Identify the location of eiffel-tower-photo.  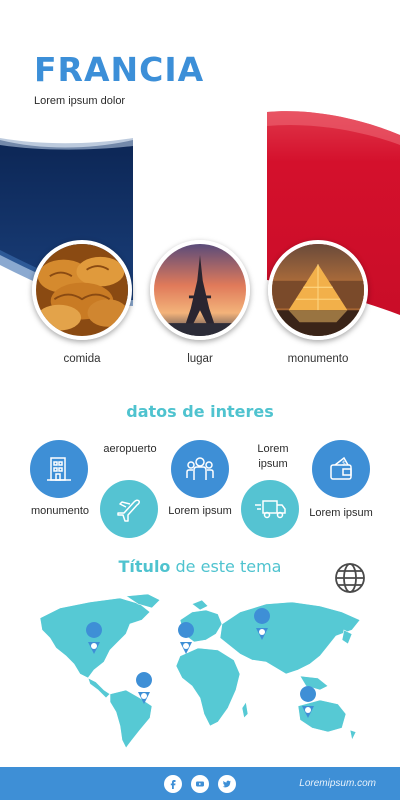
(200, 290).